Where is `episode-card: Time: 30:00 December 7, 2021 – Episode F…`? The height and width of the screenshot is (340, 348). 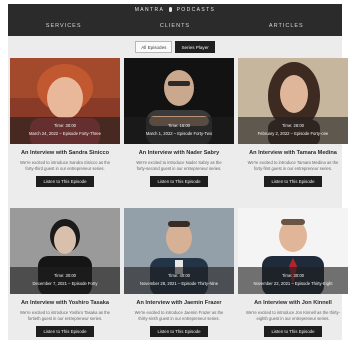 episode-card: Time: 30:00 December 7, 2021 – Episode F… is located at coordinates (65, 273).